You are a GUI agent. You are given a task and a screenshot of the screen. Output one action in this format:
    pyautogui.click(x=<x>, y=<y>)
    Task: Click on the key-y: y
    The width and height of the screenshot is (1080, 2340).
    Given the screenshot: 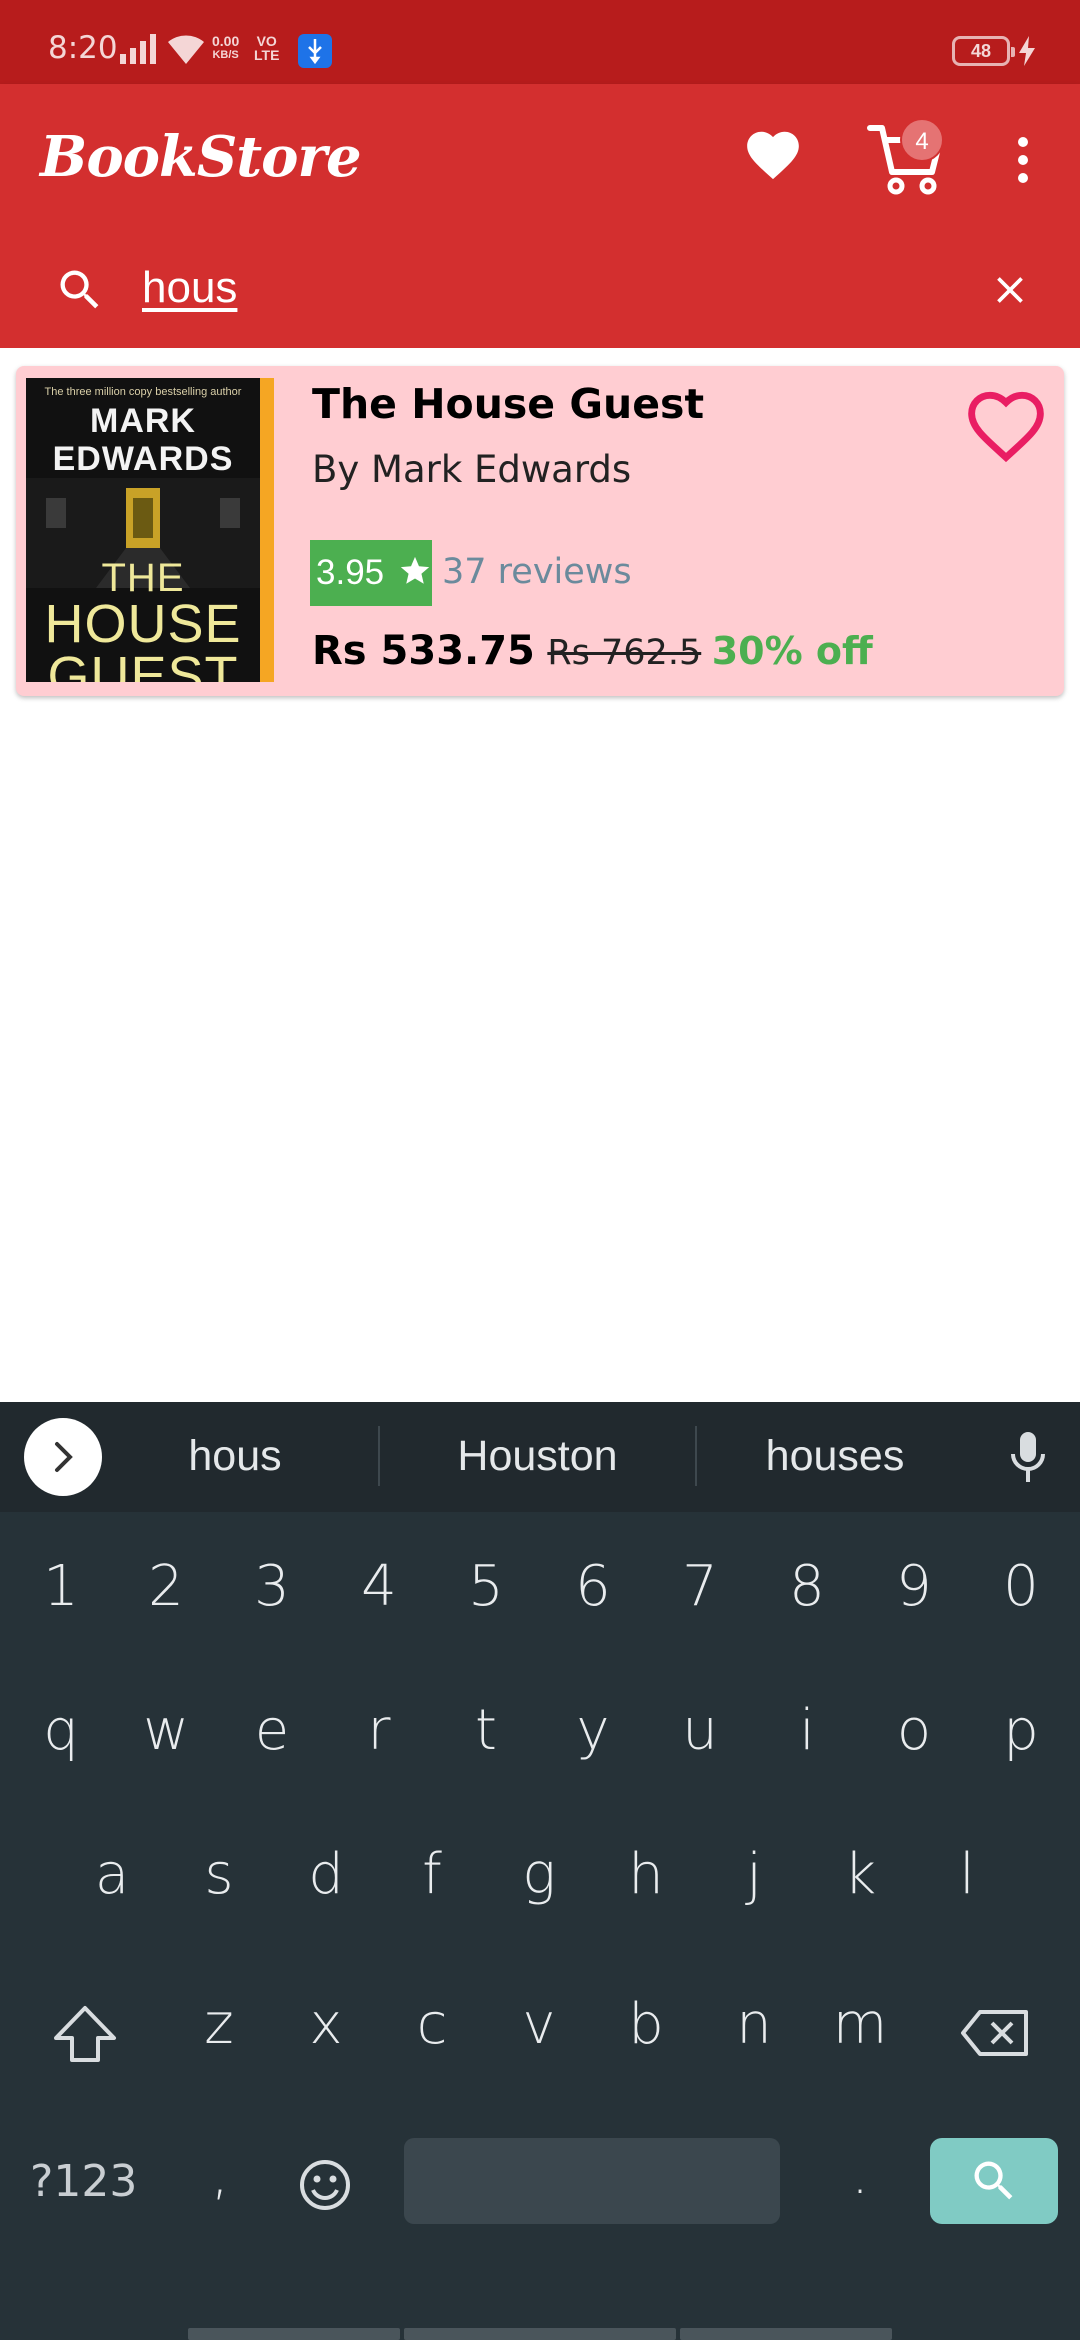 What is the action you would take?
    pyautogui.click(x=593, y=1730)
    